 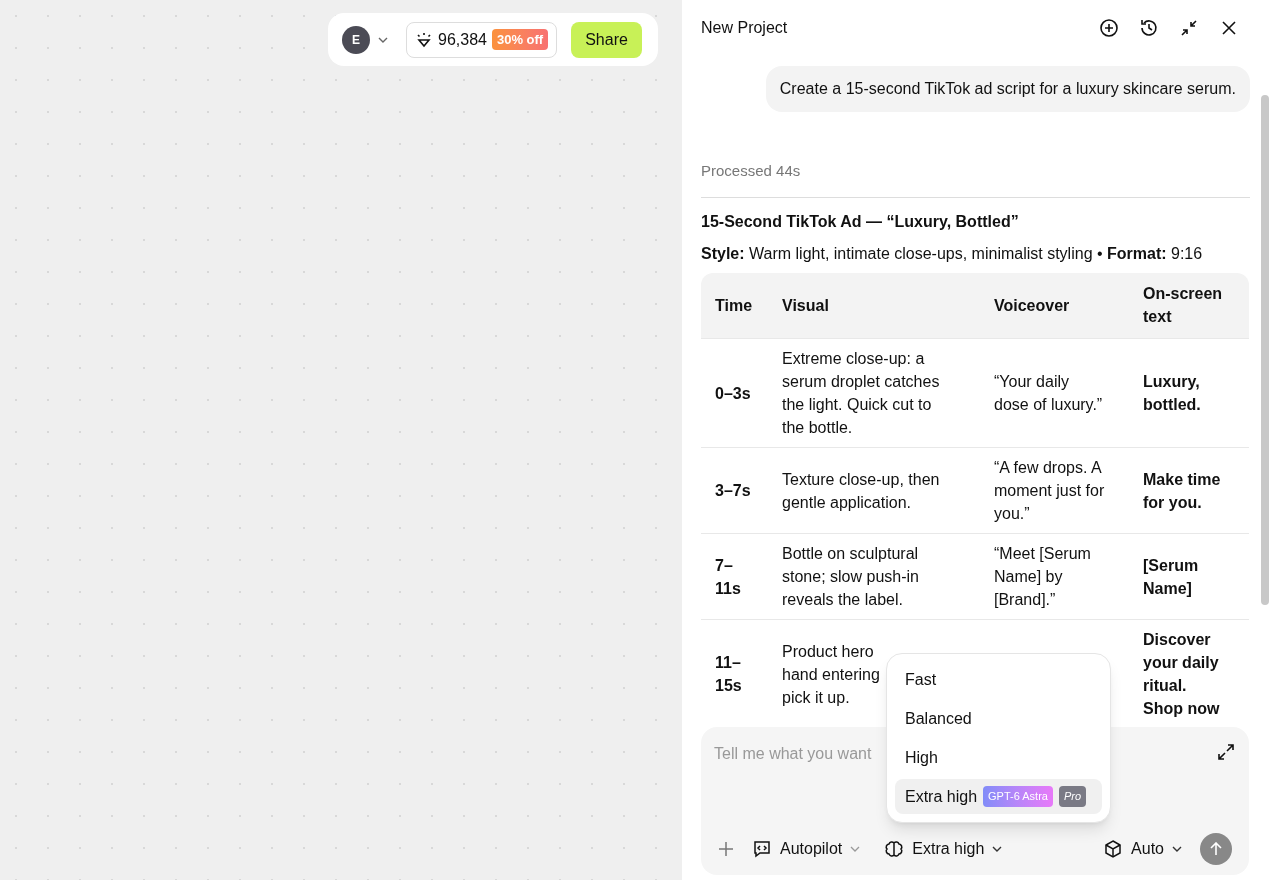 What do you see at coordinates (998, 679) in the screenshot?
I see `menu-item: Fast` at bounding box center [998, 679].